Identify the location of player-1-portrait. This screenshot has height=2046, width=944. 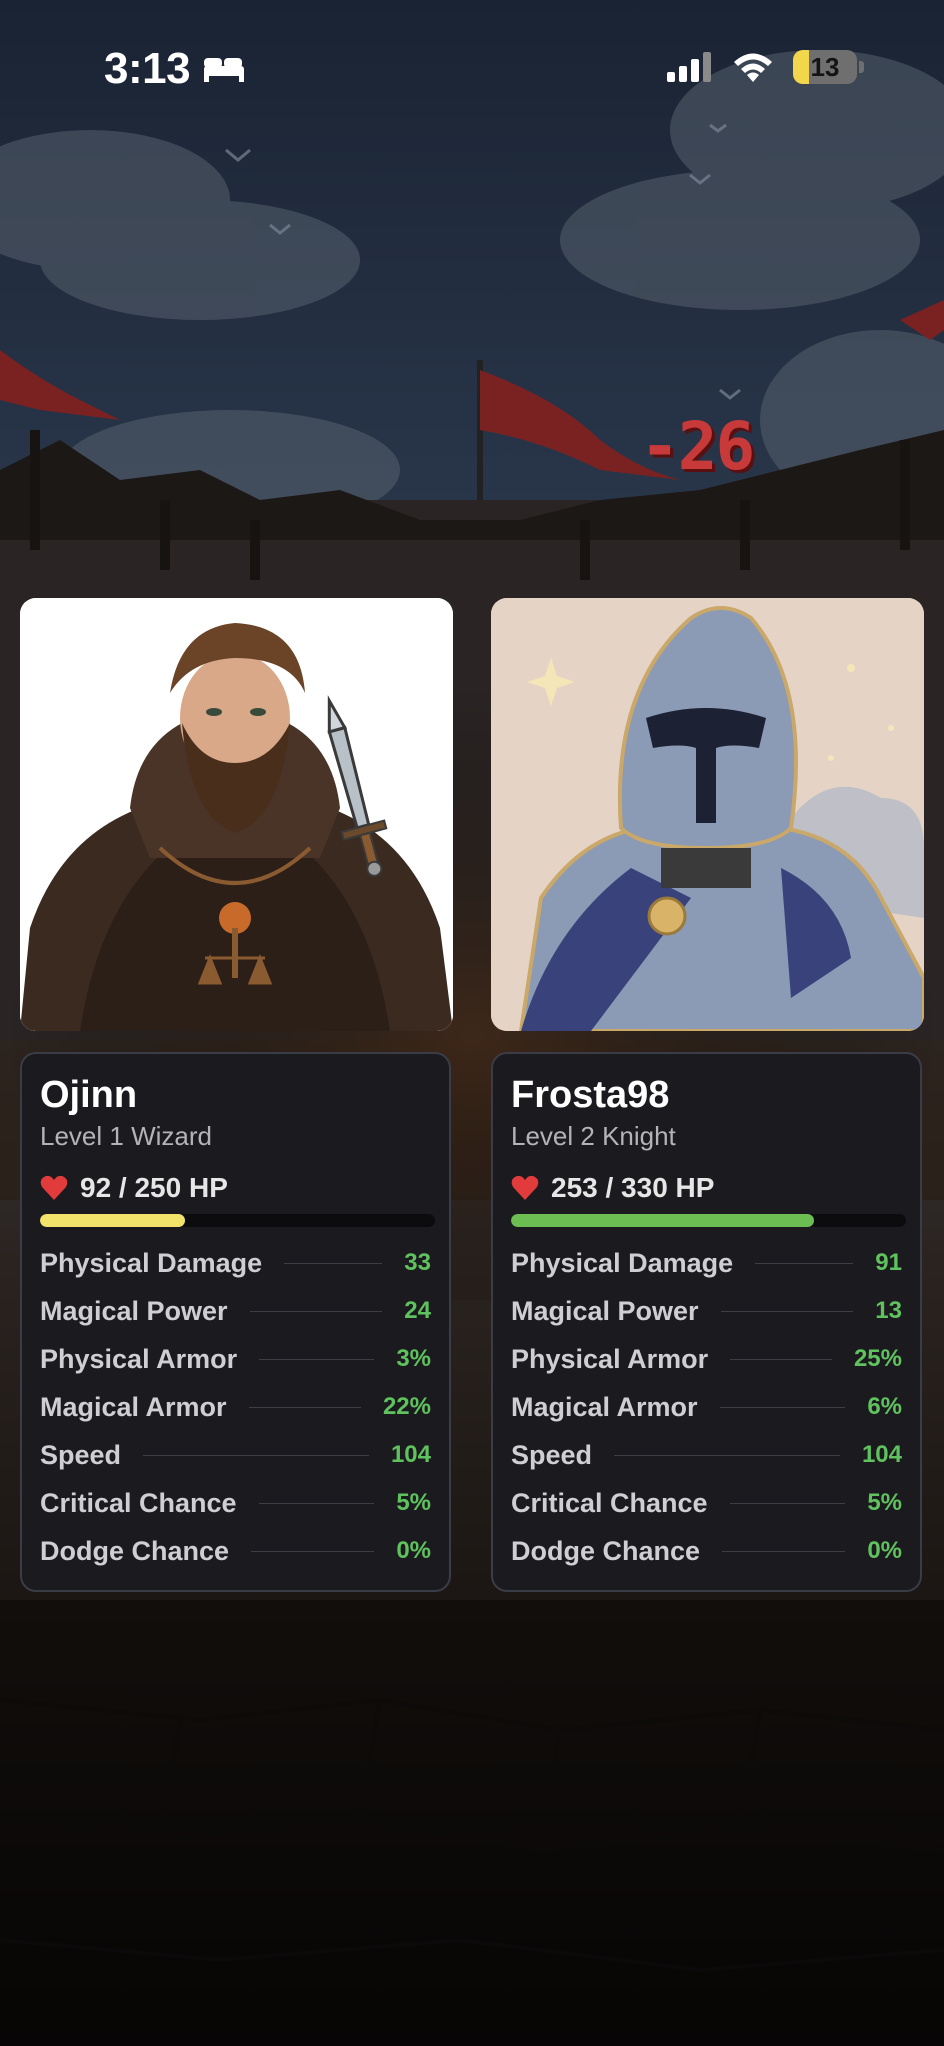
(236, 814).